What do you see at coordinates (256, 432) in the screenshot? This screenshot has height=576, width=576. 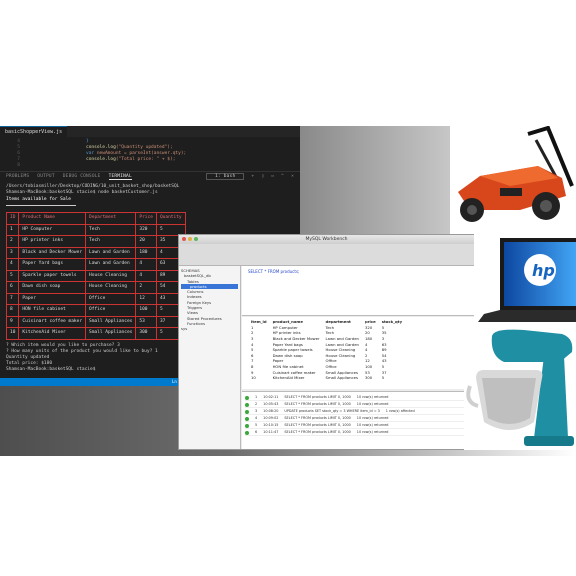 I see `log-cell: 6` at bounding box center [256, 432].